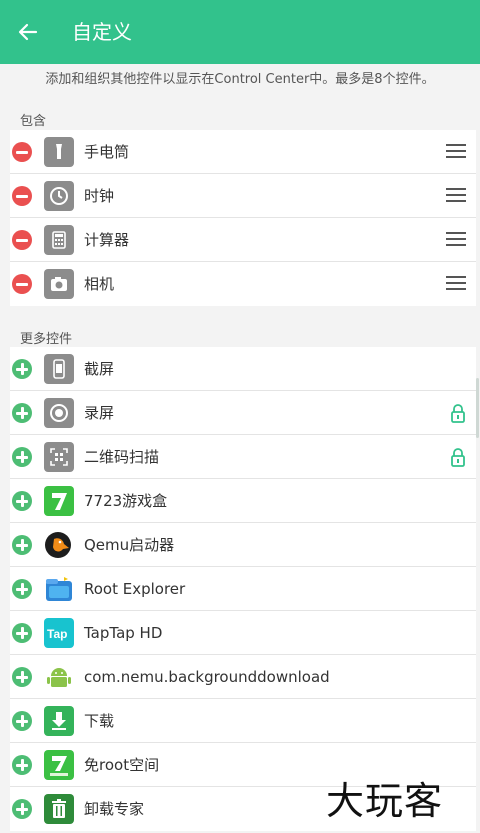 This screenshot has height=833, width=480. I want to click on item-label: 7723游戏盒, so click(126, 501).